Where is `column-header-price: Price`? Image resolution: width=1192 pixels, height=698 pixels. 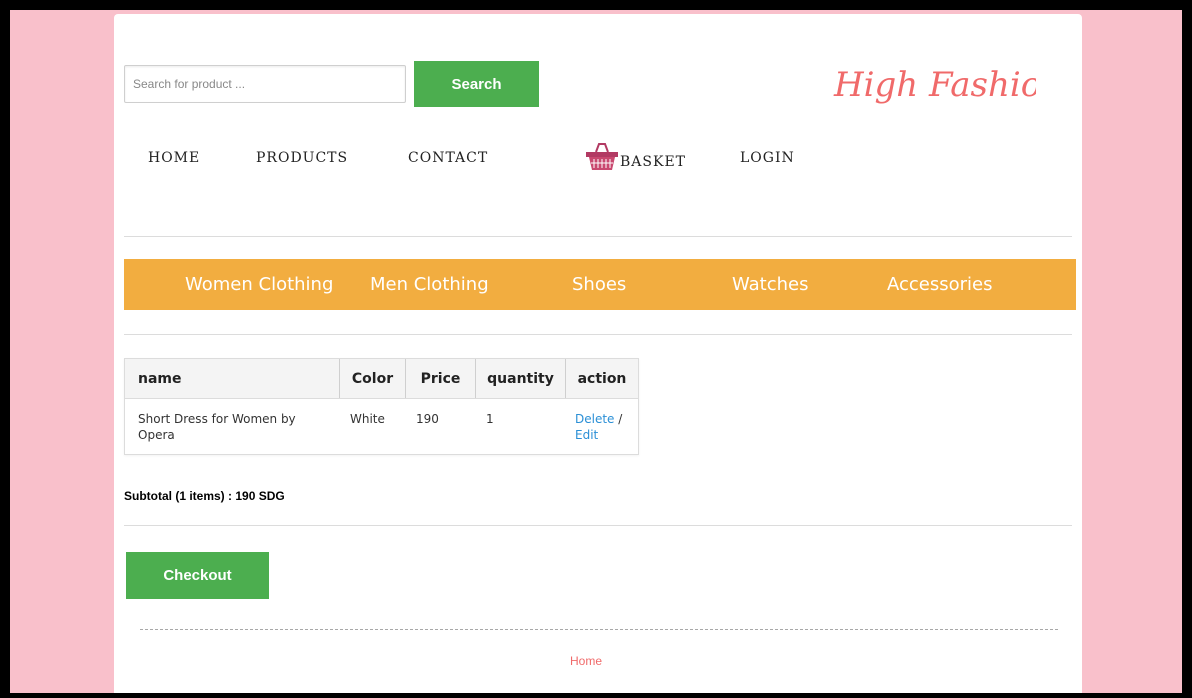
column-header-price: Price is located at coordinates (441, 378).